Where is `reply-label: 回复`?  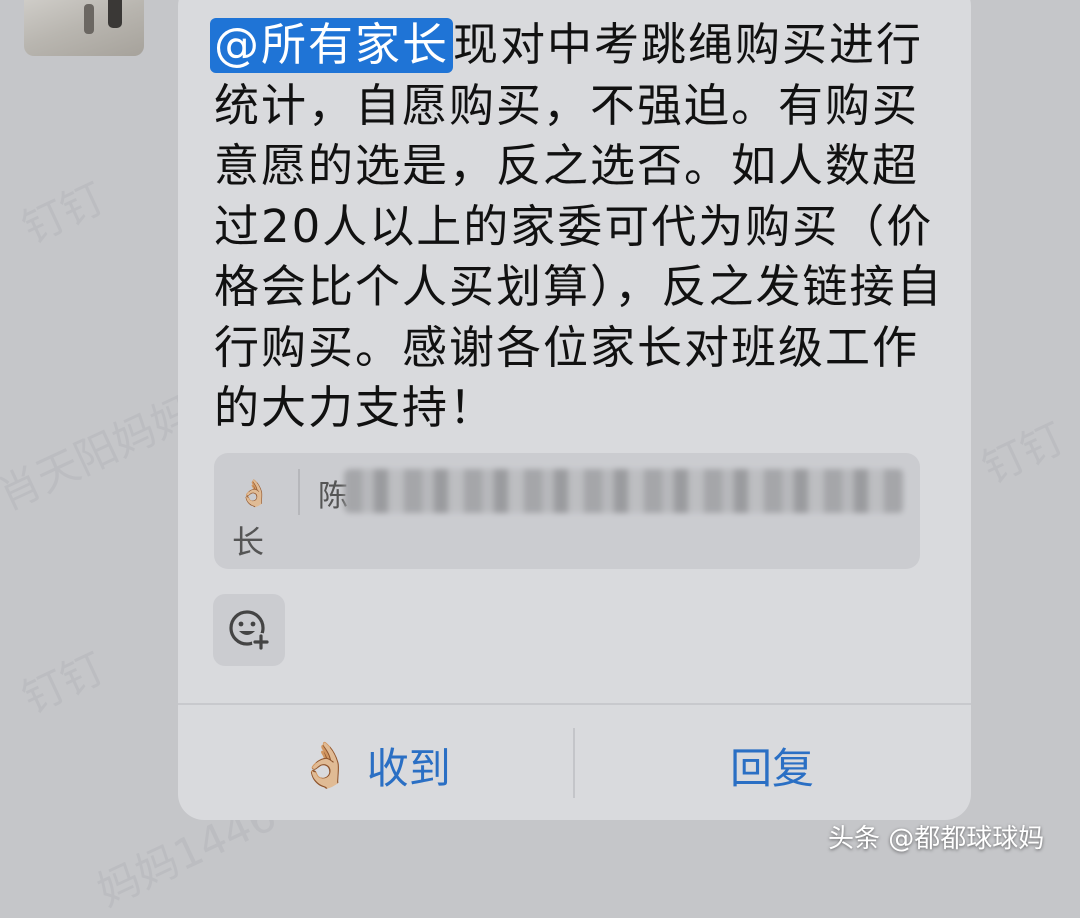
reply-label: 回复 is located at coordinates (772, 768).